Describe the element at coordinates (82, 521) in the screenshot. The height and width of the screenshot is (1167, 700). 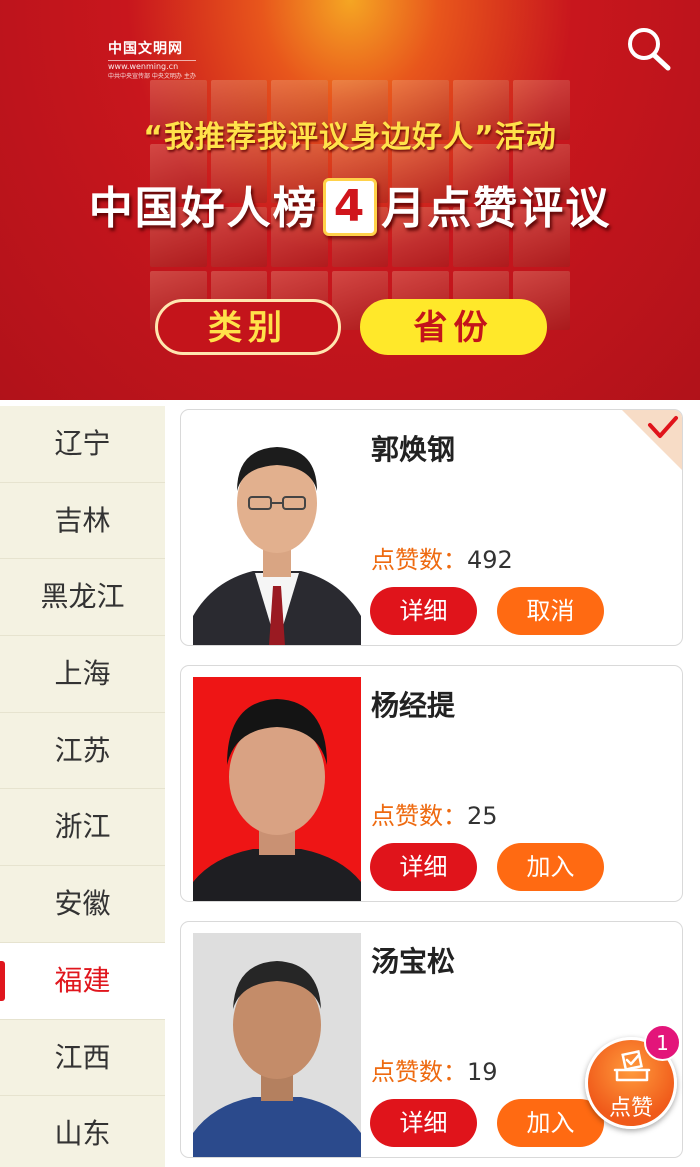
I see `sidebar-item-jilin: 吉林` at that location.